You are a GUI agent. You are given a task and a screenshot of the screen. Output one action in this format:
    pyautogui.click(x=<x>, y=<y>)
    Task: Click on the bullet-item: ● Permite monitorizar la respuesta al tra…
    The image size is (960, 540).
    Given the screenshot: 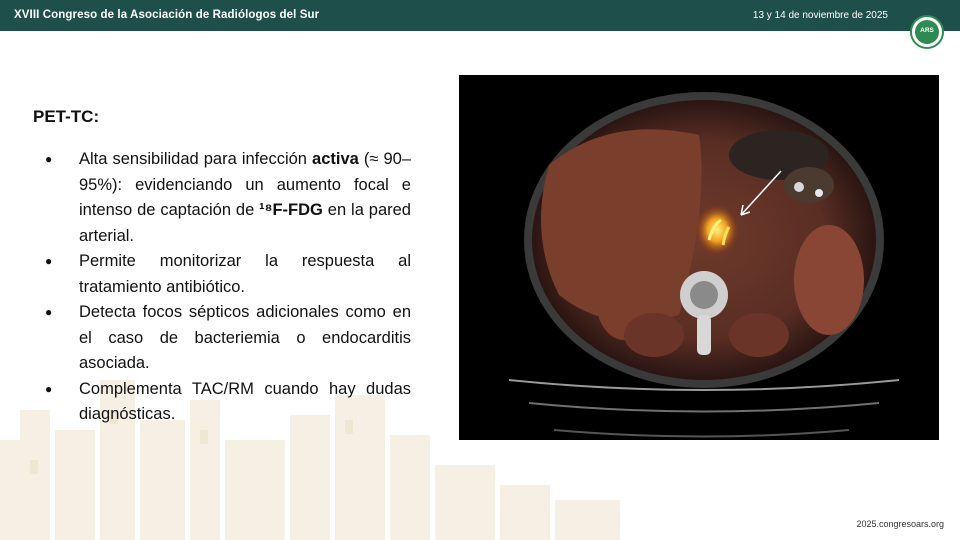 What is the action you would take?
    pyautogui.click(x=228, y=274)
    